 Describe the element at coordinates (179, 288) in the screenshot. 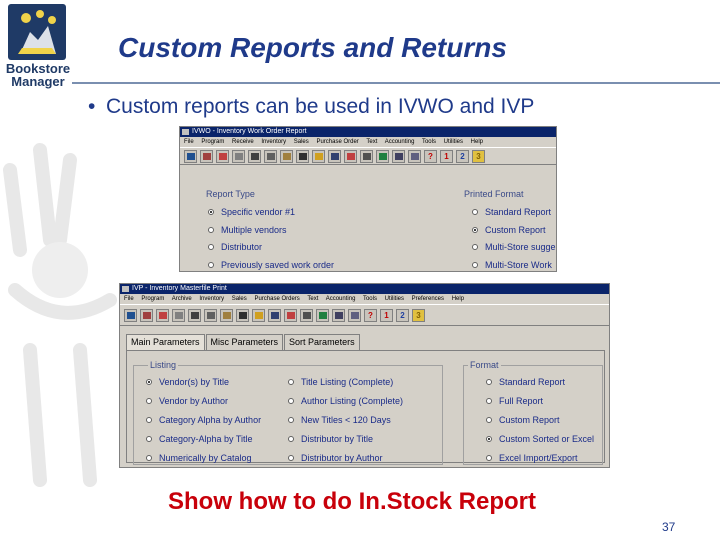

I see `ivp-title: IVP - Inventory Masterfile Print` at that location.